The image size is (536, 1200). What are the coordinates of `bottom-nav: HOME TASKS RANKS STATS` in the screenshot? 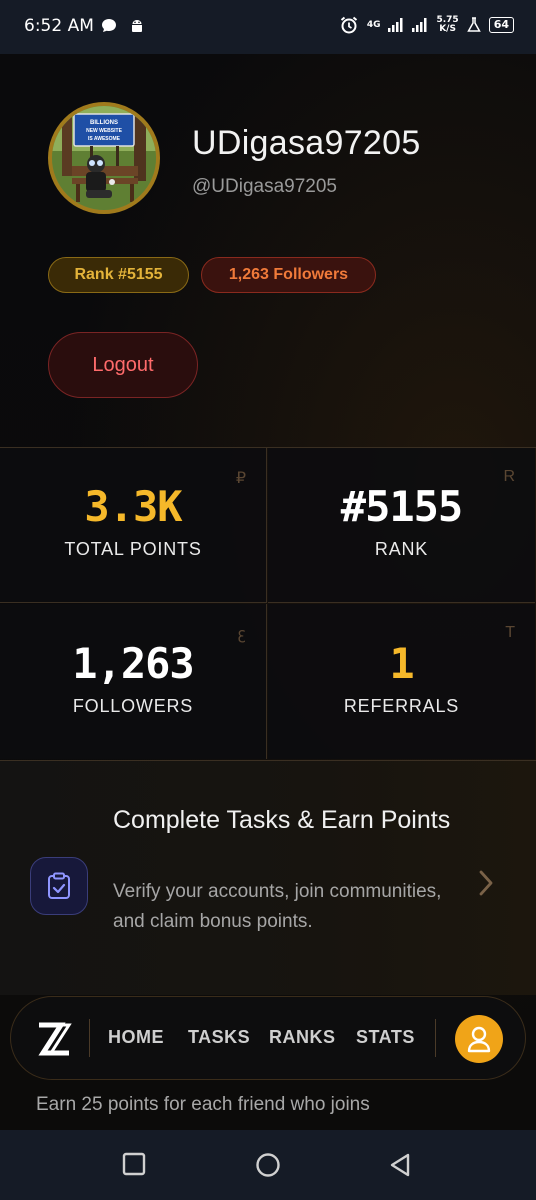 It's located at (268, 1038).